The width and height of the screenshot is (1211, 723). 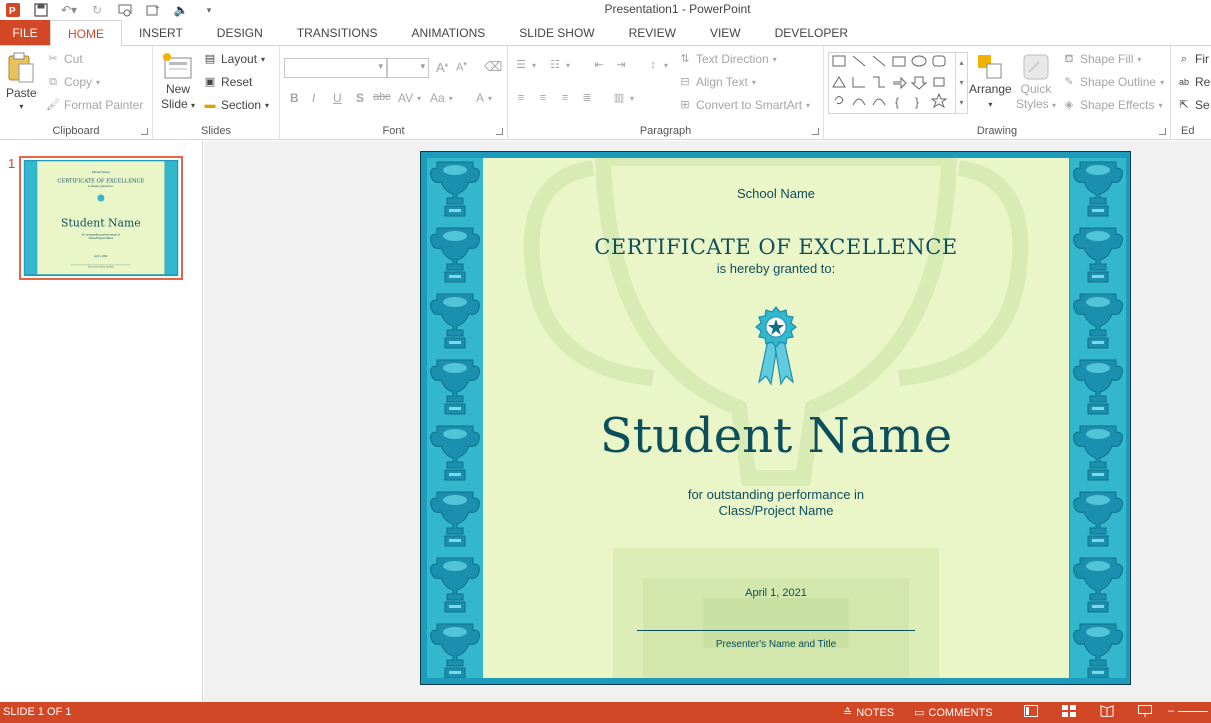 What do you see at coordinates (953, 713) in the screenshot?
I see `comments-button: ▭ COMMENTS` at bounding box center [953, 713].